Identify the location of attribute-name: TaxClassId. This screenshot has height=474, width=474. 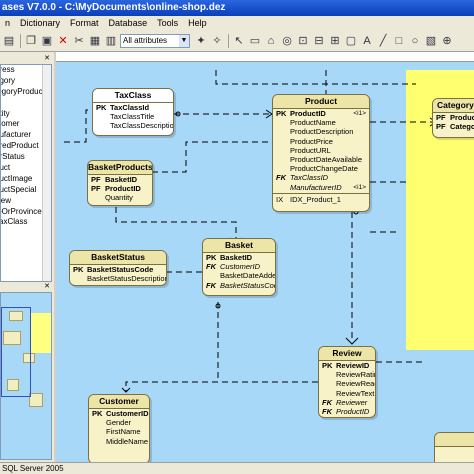
(130, 107).